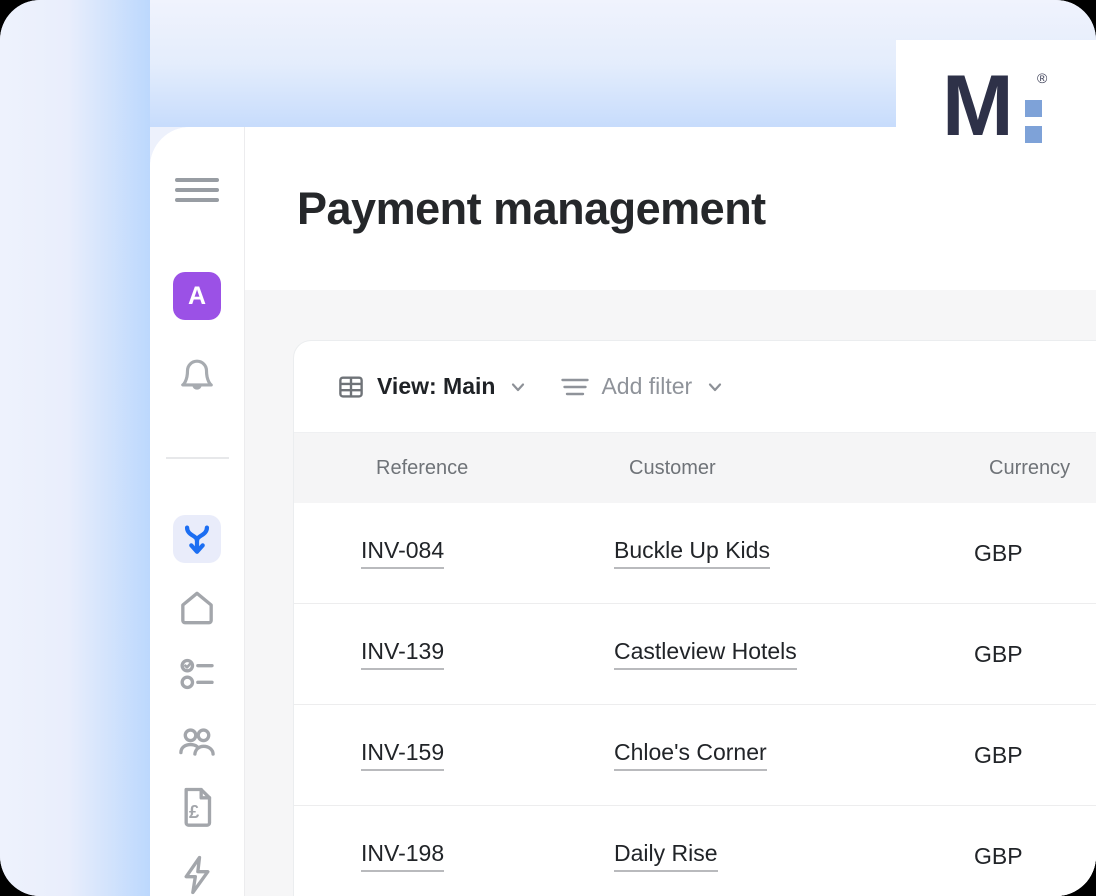 This screenshot has height=896, width=1096. Describe the element at coordinates (436, 386) in the screenshot. I see `view-selector-label: View: Main` at that location.